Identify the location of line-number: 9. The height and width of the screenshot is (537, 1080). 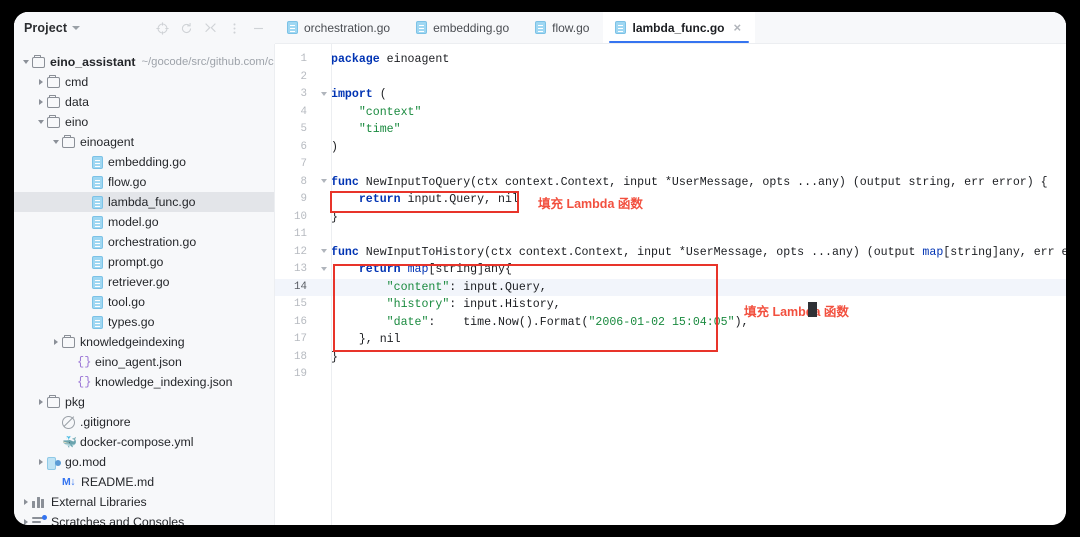
(303, 199).